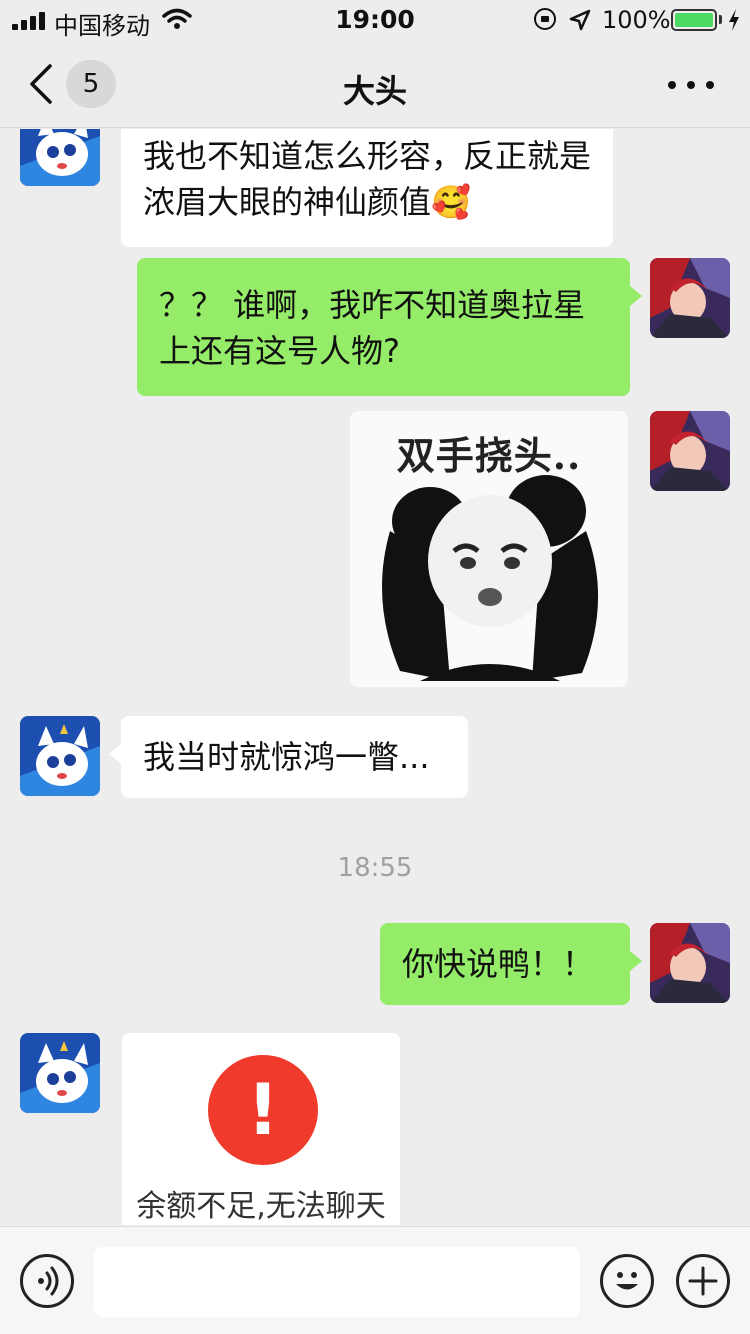 The height and width of the screenshot is (1334, 750). What do you see at coordinates (337, 1282) in the screenshot?
I see `message-input` at bounding box center [337, 1282].